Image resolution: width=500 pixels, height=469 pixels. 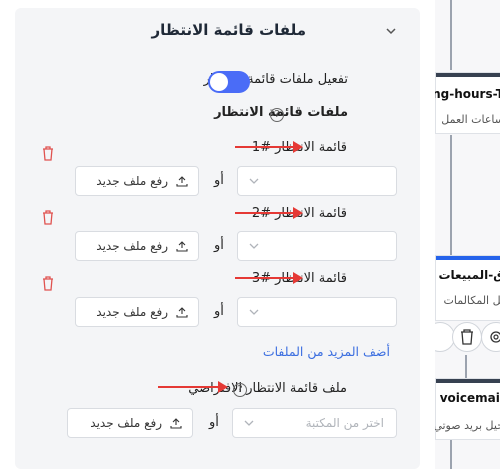 What do you see at coordinates (48, 217) in the screenshot?
I see `delete-queue-2-trash-icon` at bounding box center [48, 217].